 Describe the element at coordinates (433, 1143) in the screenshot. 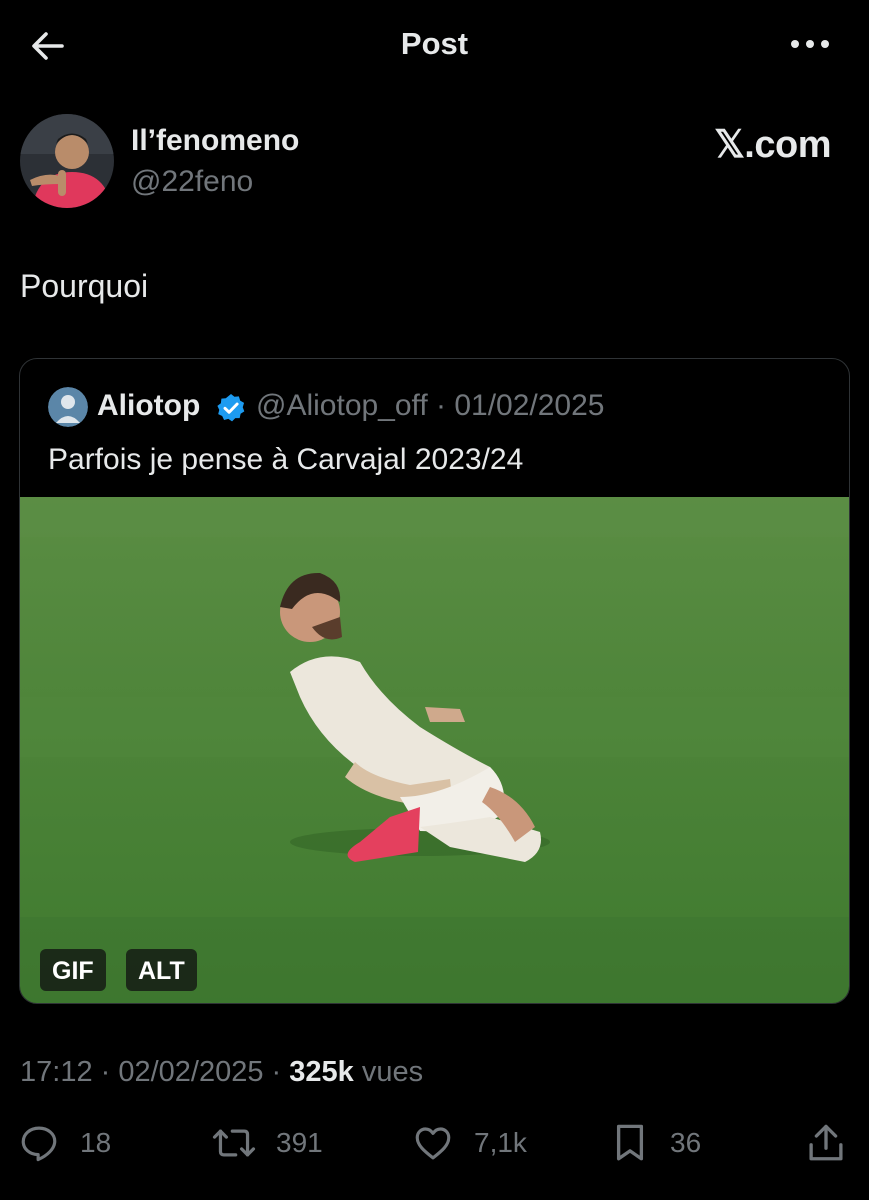

I see `like-icon` at that location.